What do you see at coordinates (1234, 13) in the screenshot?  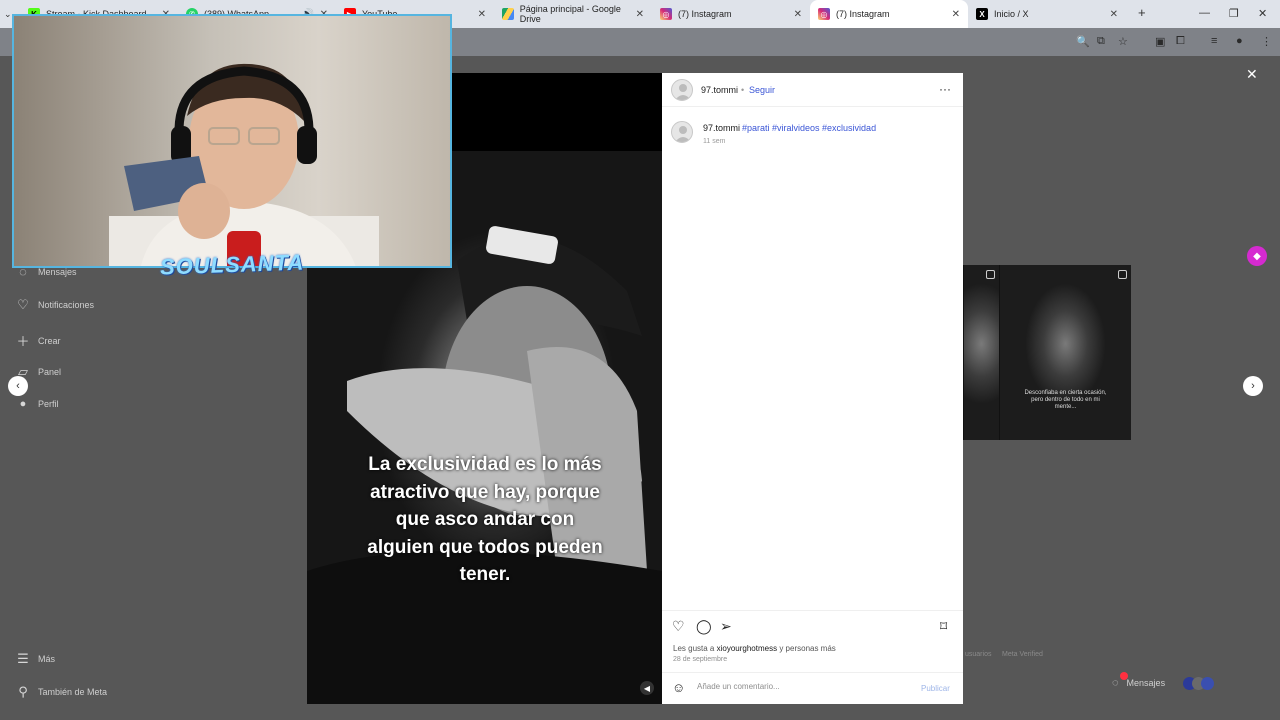 I see `restore-button: ❐` at bounding box center [1234, 13].